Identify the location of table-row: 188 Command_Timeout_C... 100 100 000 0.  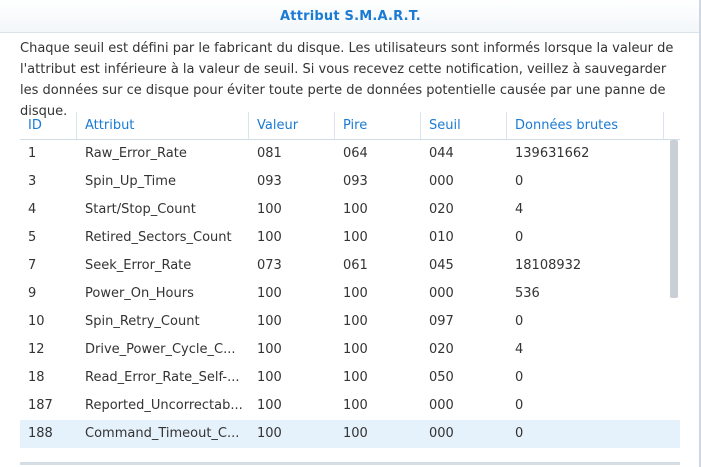
(350, 434).